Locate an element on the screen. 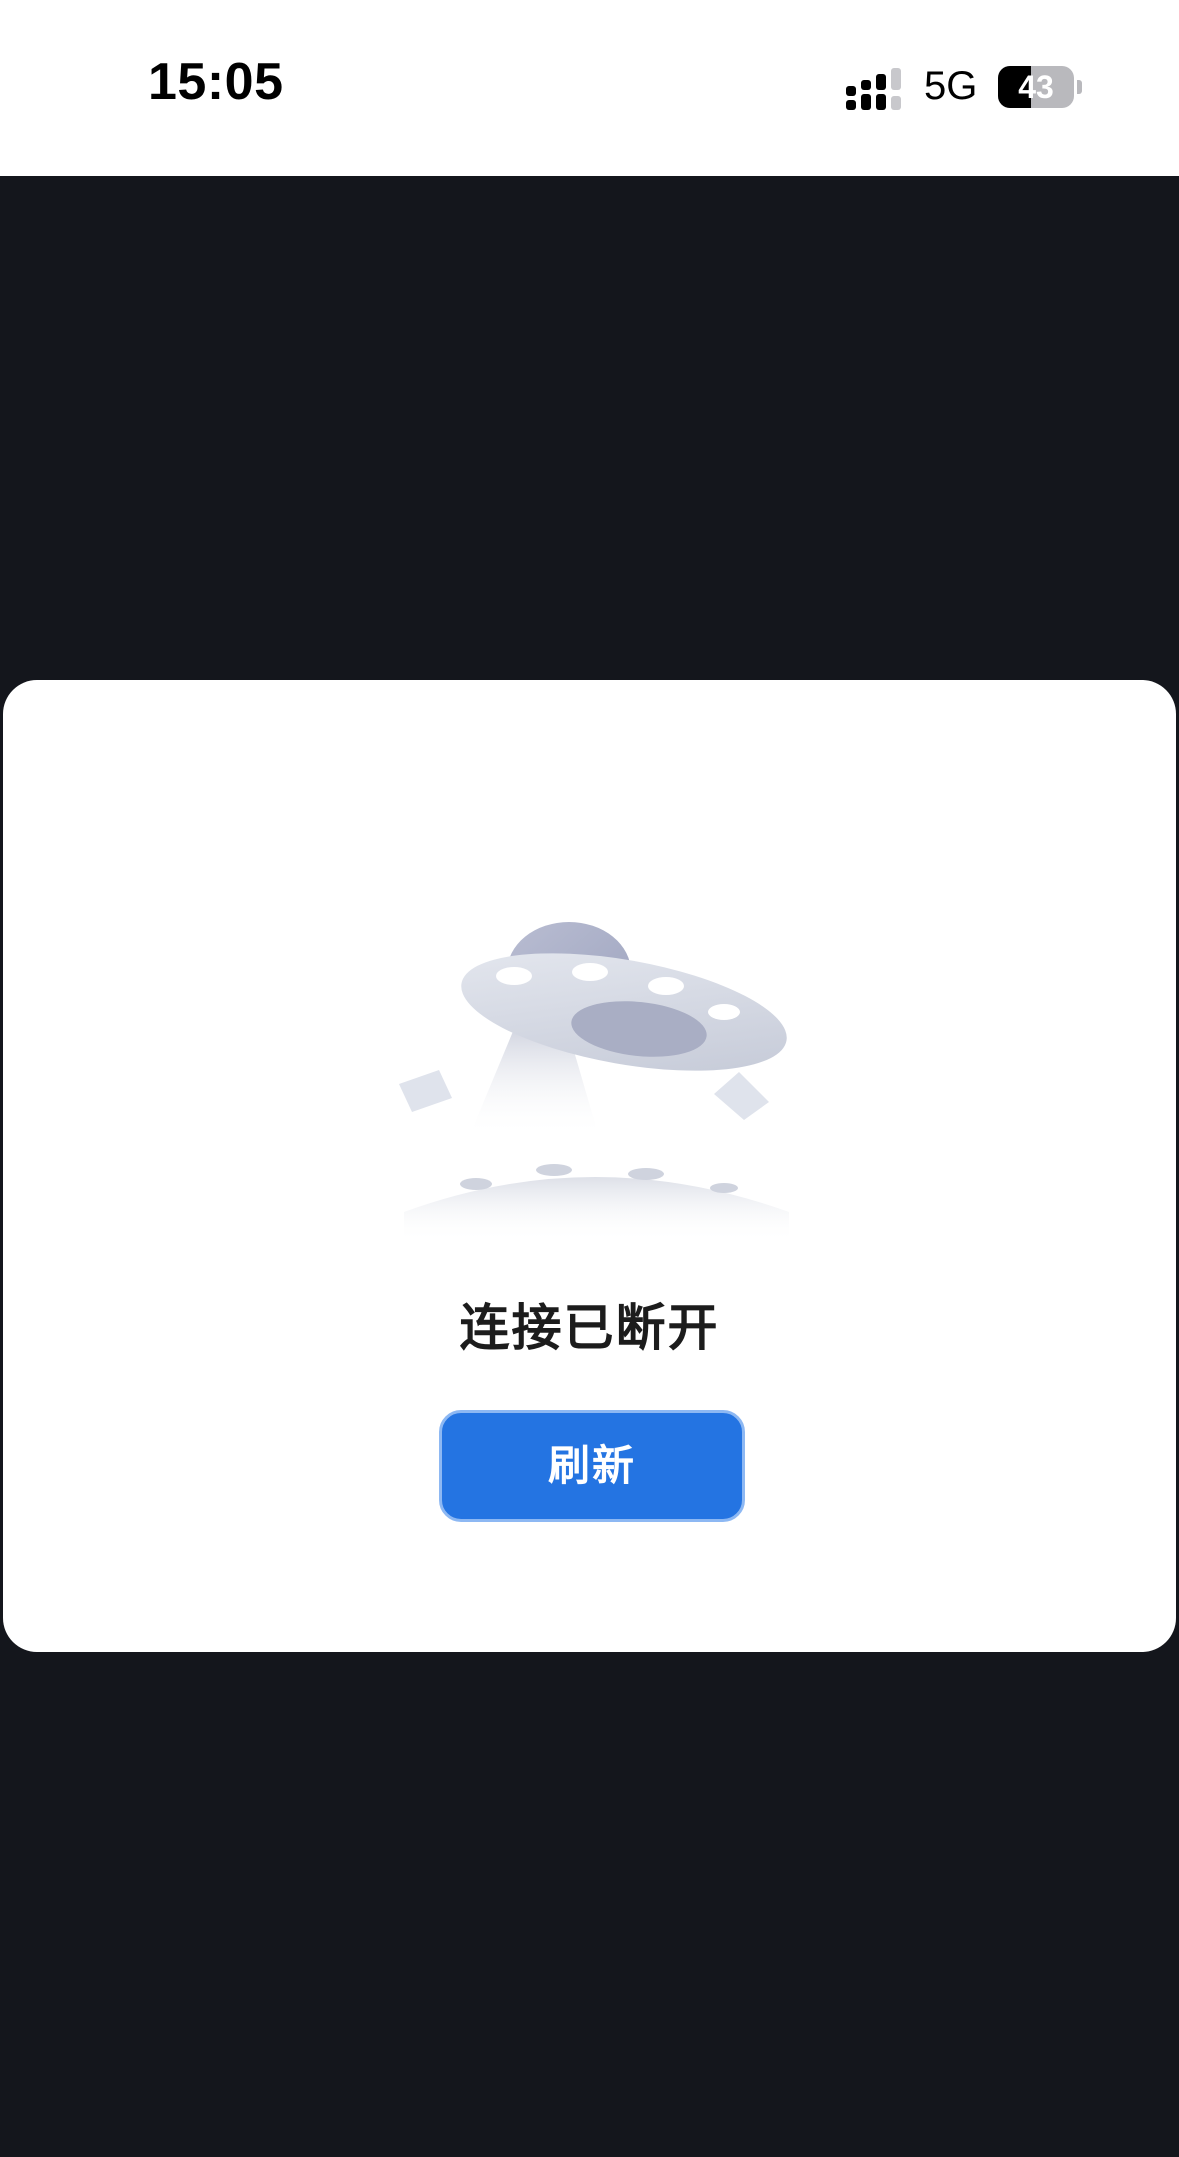 This screenshot has width=1179, height=2157. status-bar: 15:05 5G 43 is located at coordinates (589, 88).